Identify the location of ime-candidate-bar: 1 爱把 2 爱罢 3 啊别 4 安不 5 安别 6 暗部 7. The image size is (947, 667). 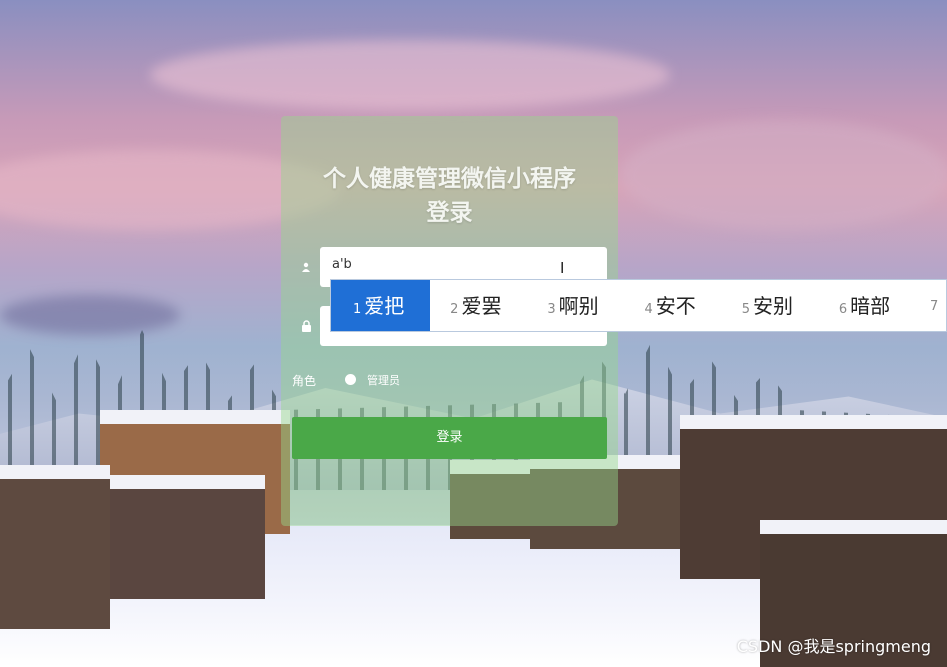
(638, 305).